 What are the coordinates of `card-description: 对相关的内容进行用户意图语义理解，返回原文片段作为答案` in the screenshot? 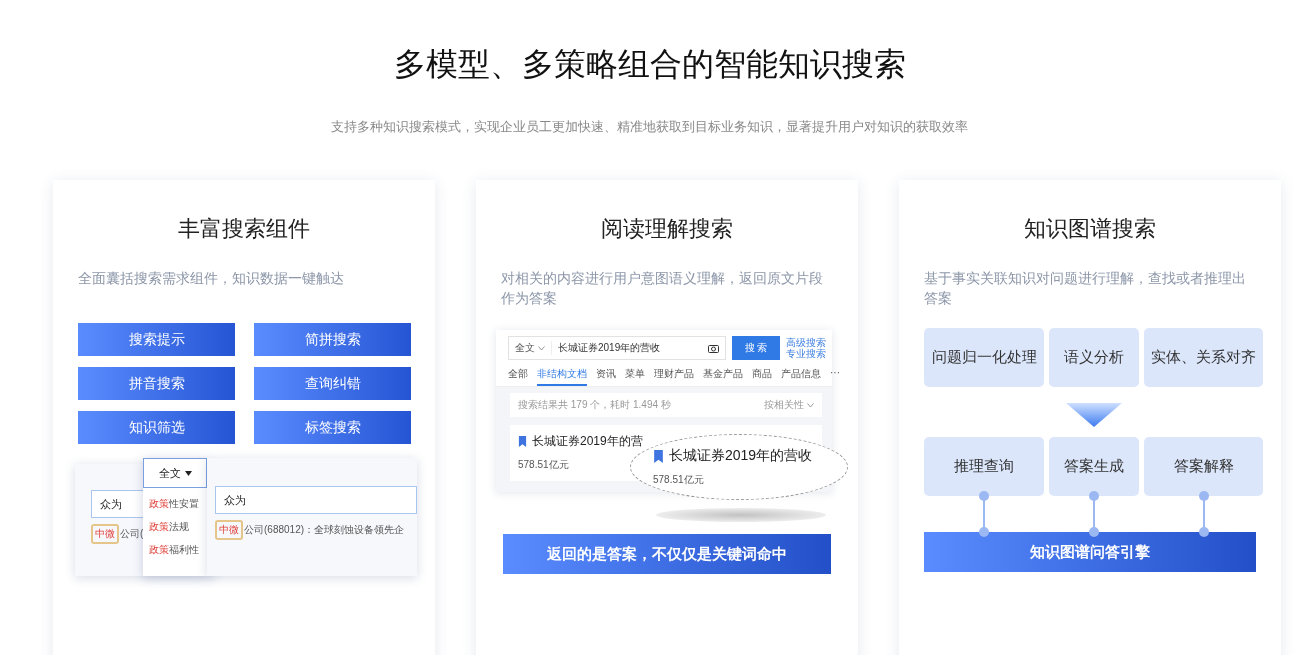 It's located at (662, 288).